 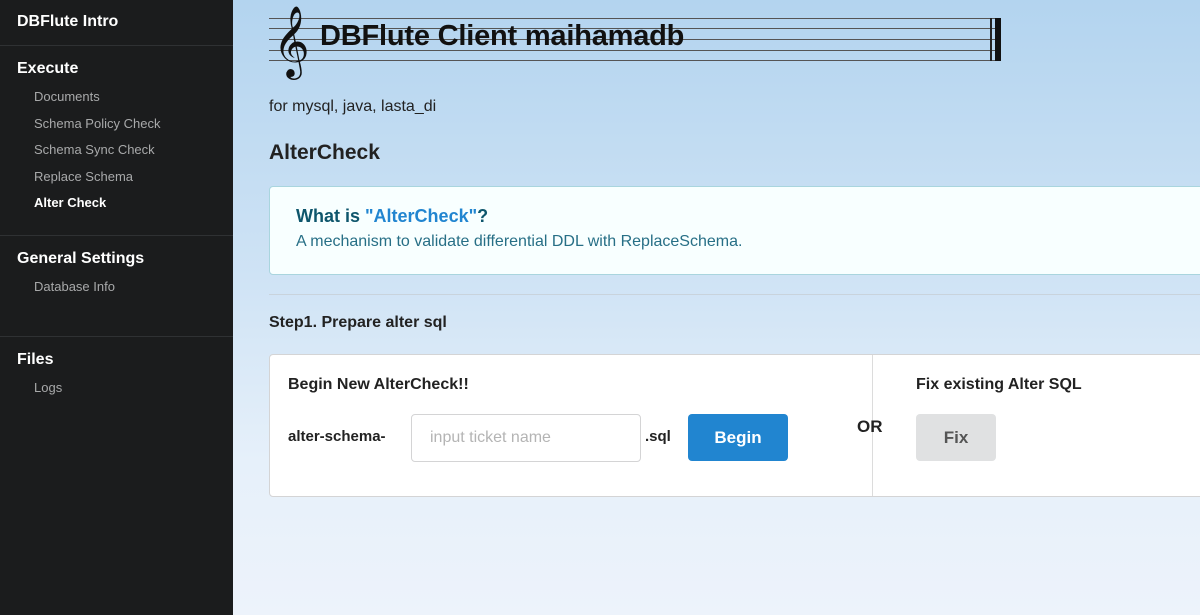 I want to click on sidebar-header-general-settings: General Settings, so click(x=81, y=258).